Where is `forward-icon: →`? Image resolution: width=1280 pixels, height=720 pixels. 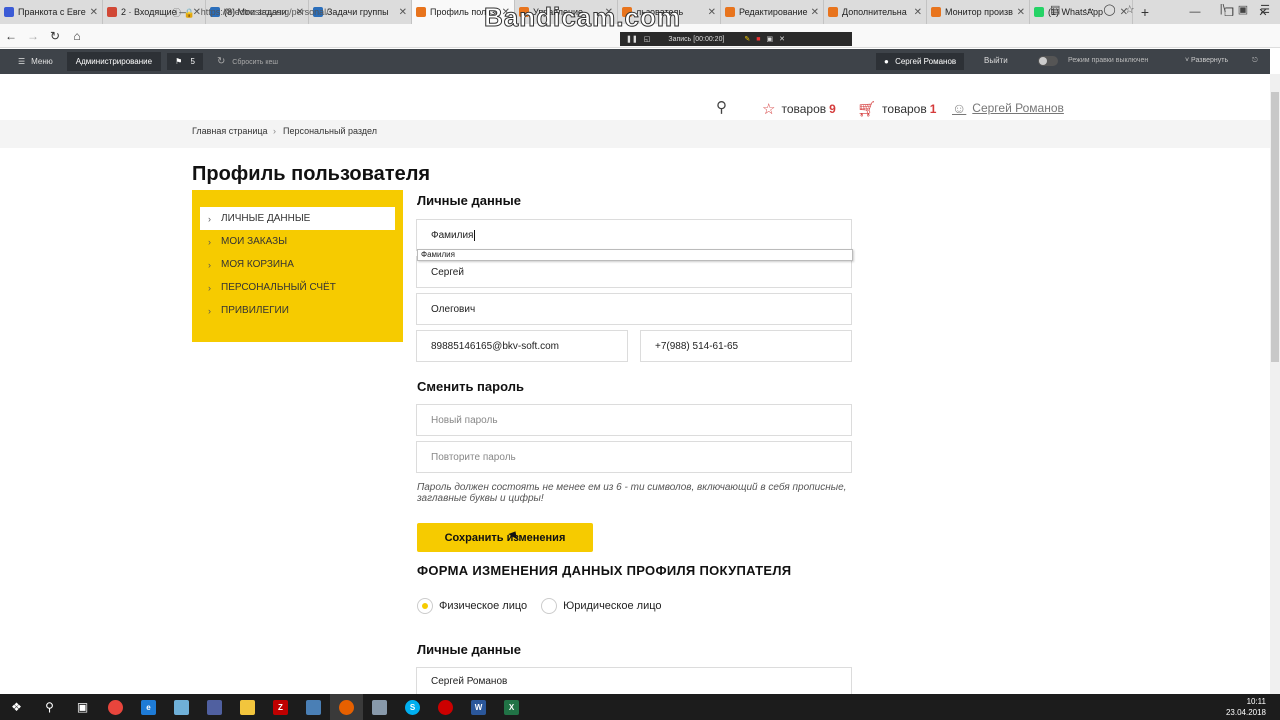 forward-icon: → is located at coordinates (33, 36).